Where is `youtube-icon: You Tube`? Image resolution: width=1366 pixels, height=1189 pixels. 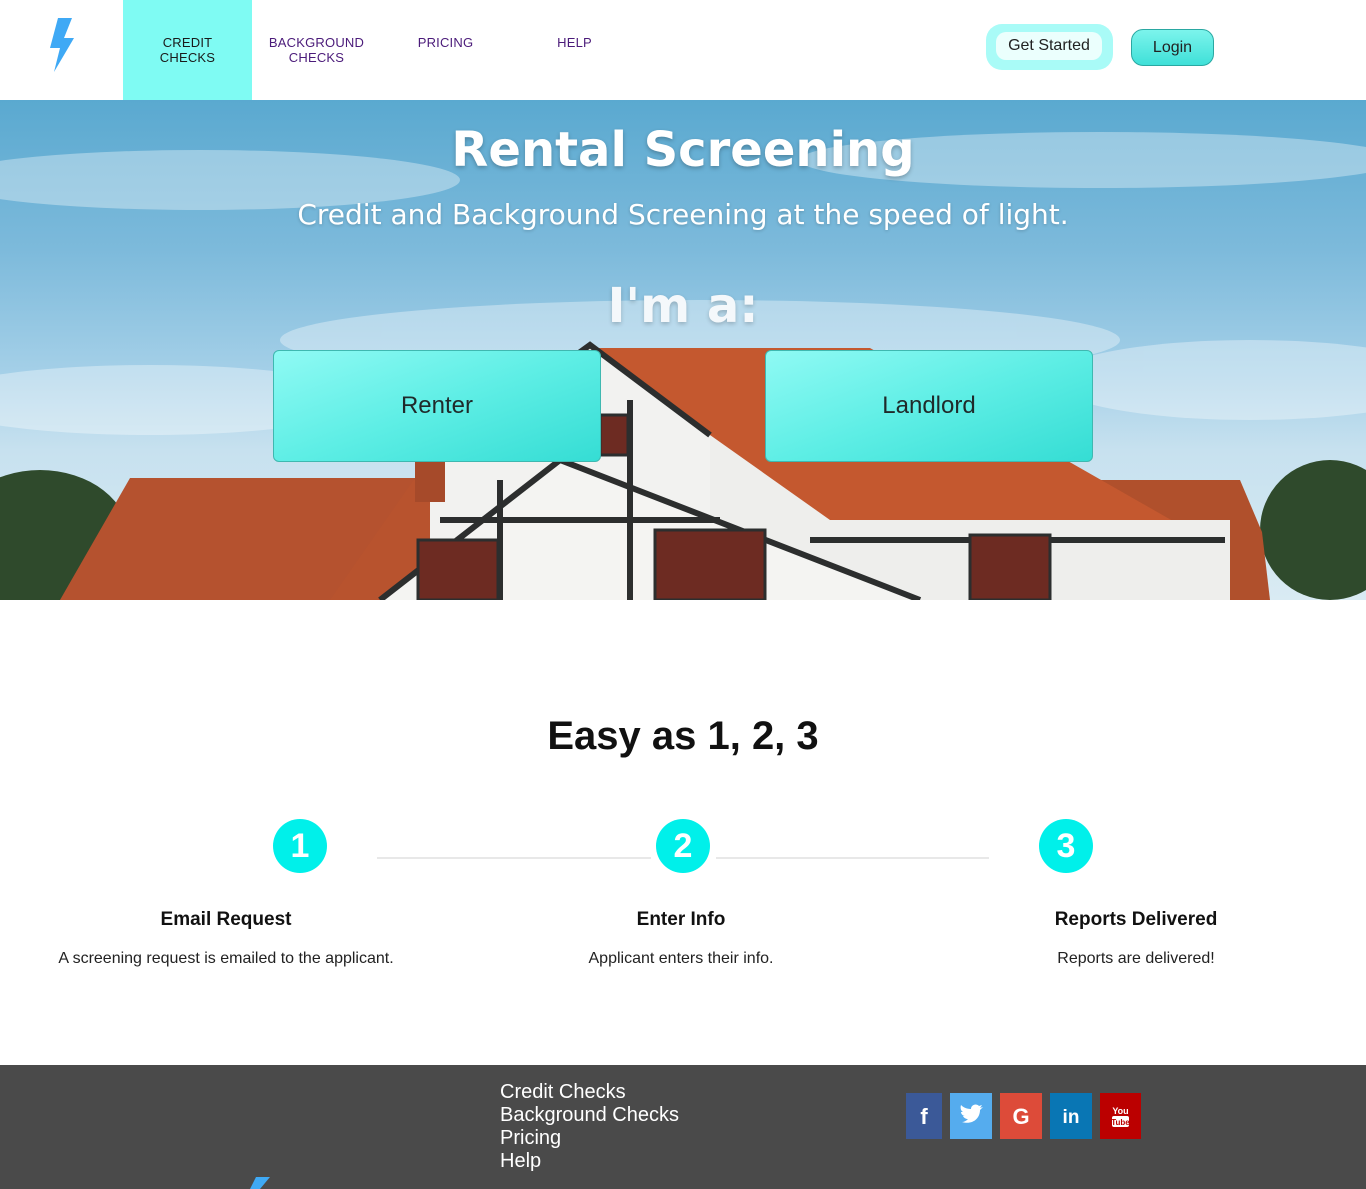
youtube-icon: You Tube is located at coordinates (1120, 1116).